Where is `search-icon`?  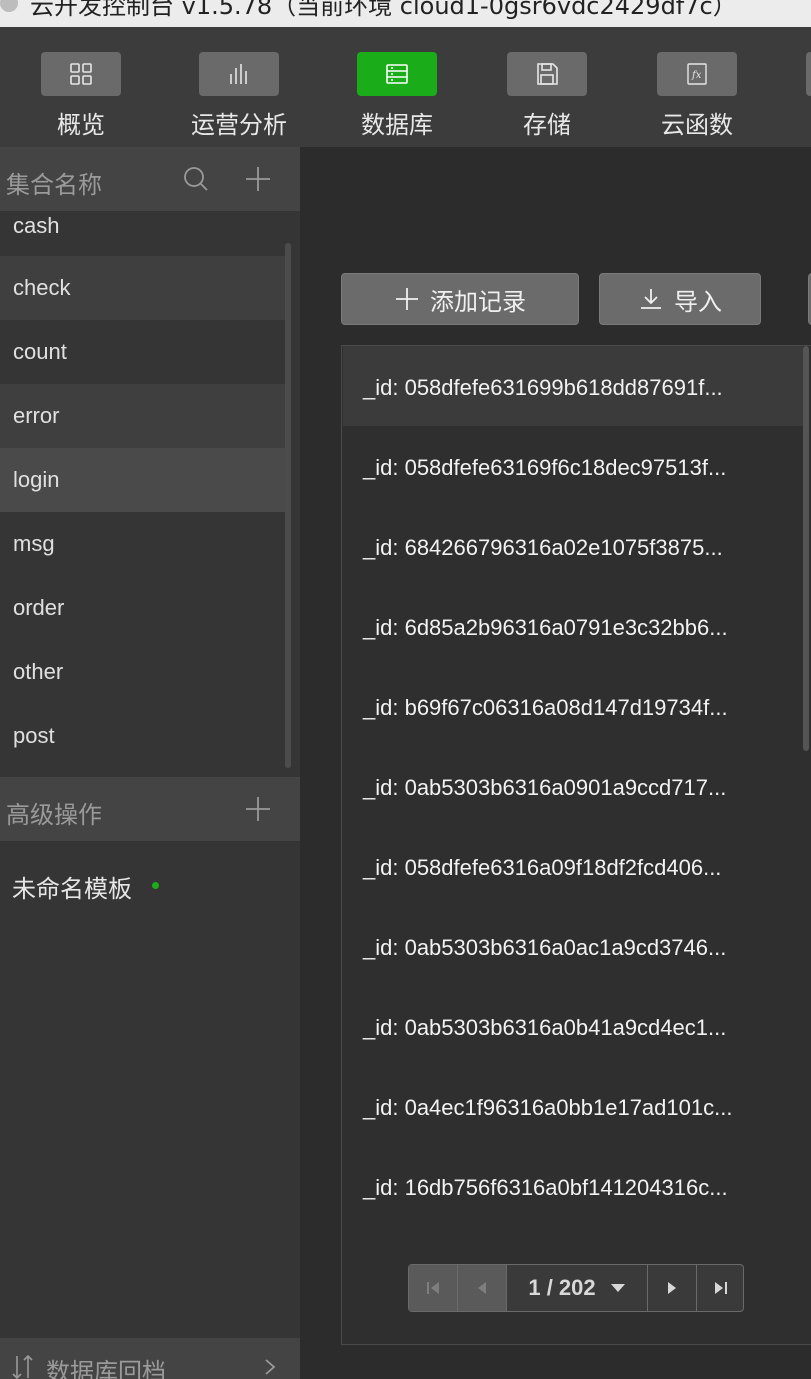
search-icon is located at coordinates (196, 179).